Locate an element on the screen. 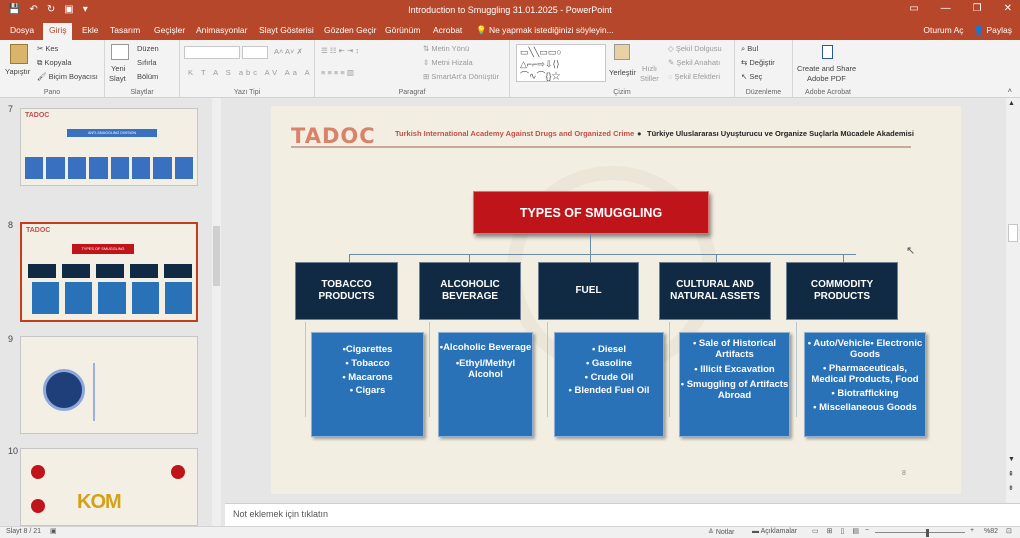 The image size is (1020, 538). tab-acrobat: Acrobat is located at coordinates (447, 30).